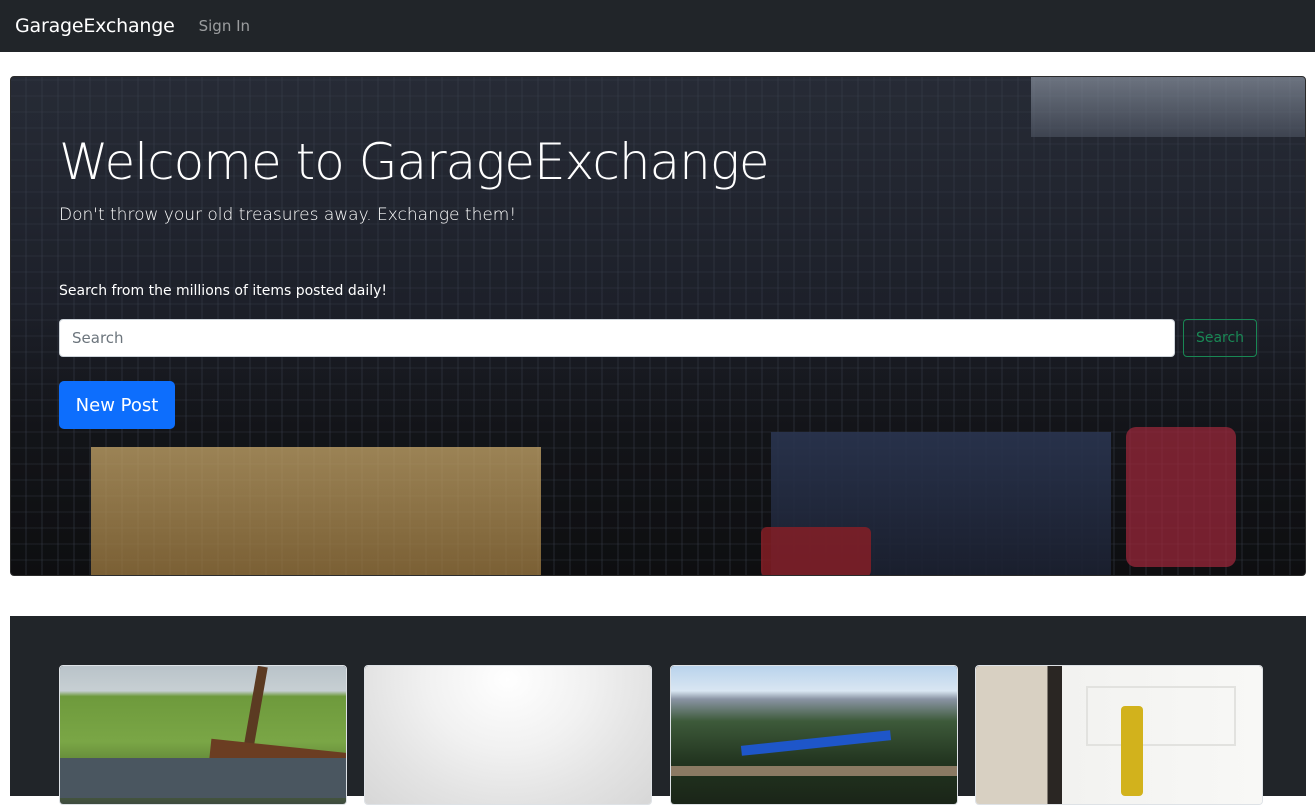 This screenshot has height=805, width=1315. I want to click on hero-bg-hose-reel, so click(1181, 497).